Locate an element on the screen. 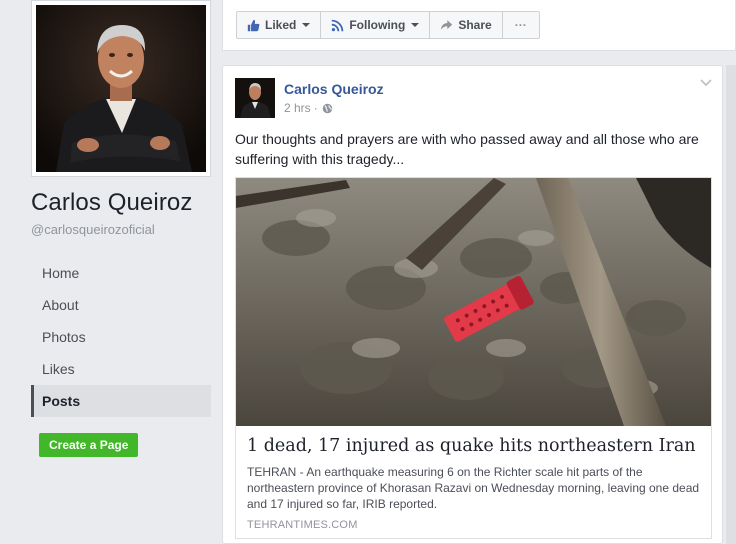 The height and width of the screenshot is (544, 736). action-button-group: Liked Following Share ··· is located at coordinates (388, 25).